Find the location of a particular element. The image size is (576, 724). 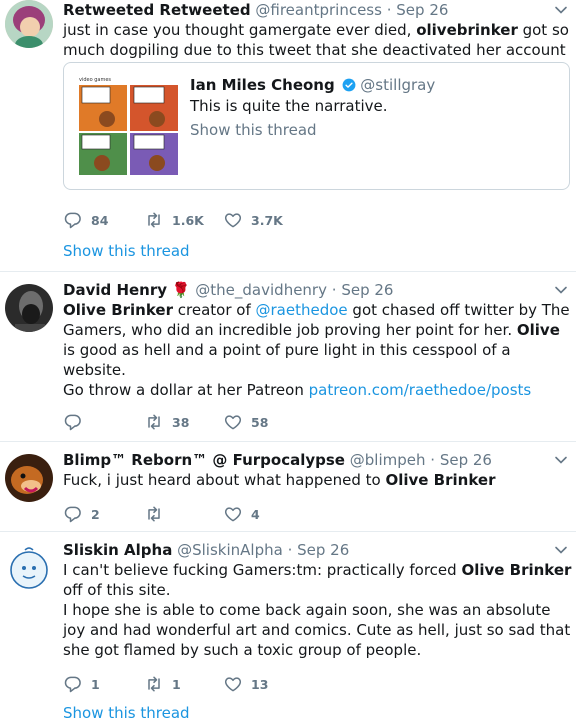

text-bold: olivebrinker is located at coordinates (467, 30).